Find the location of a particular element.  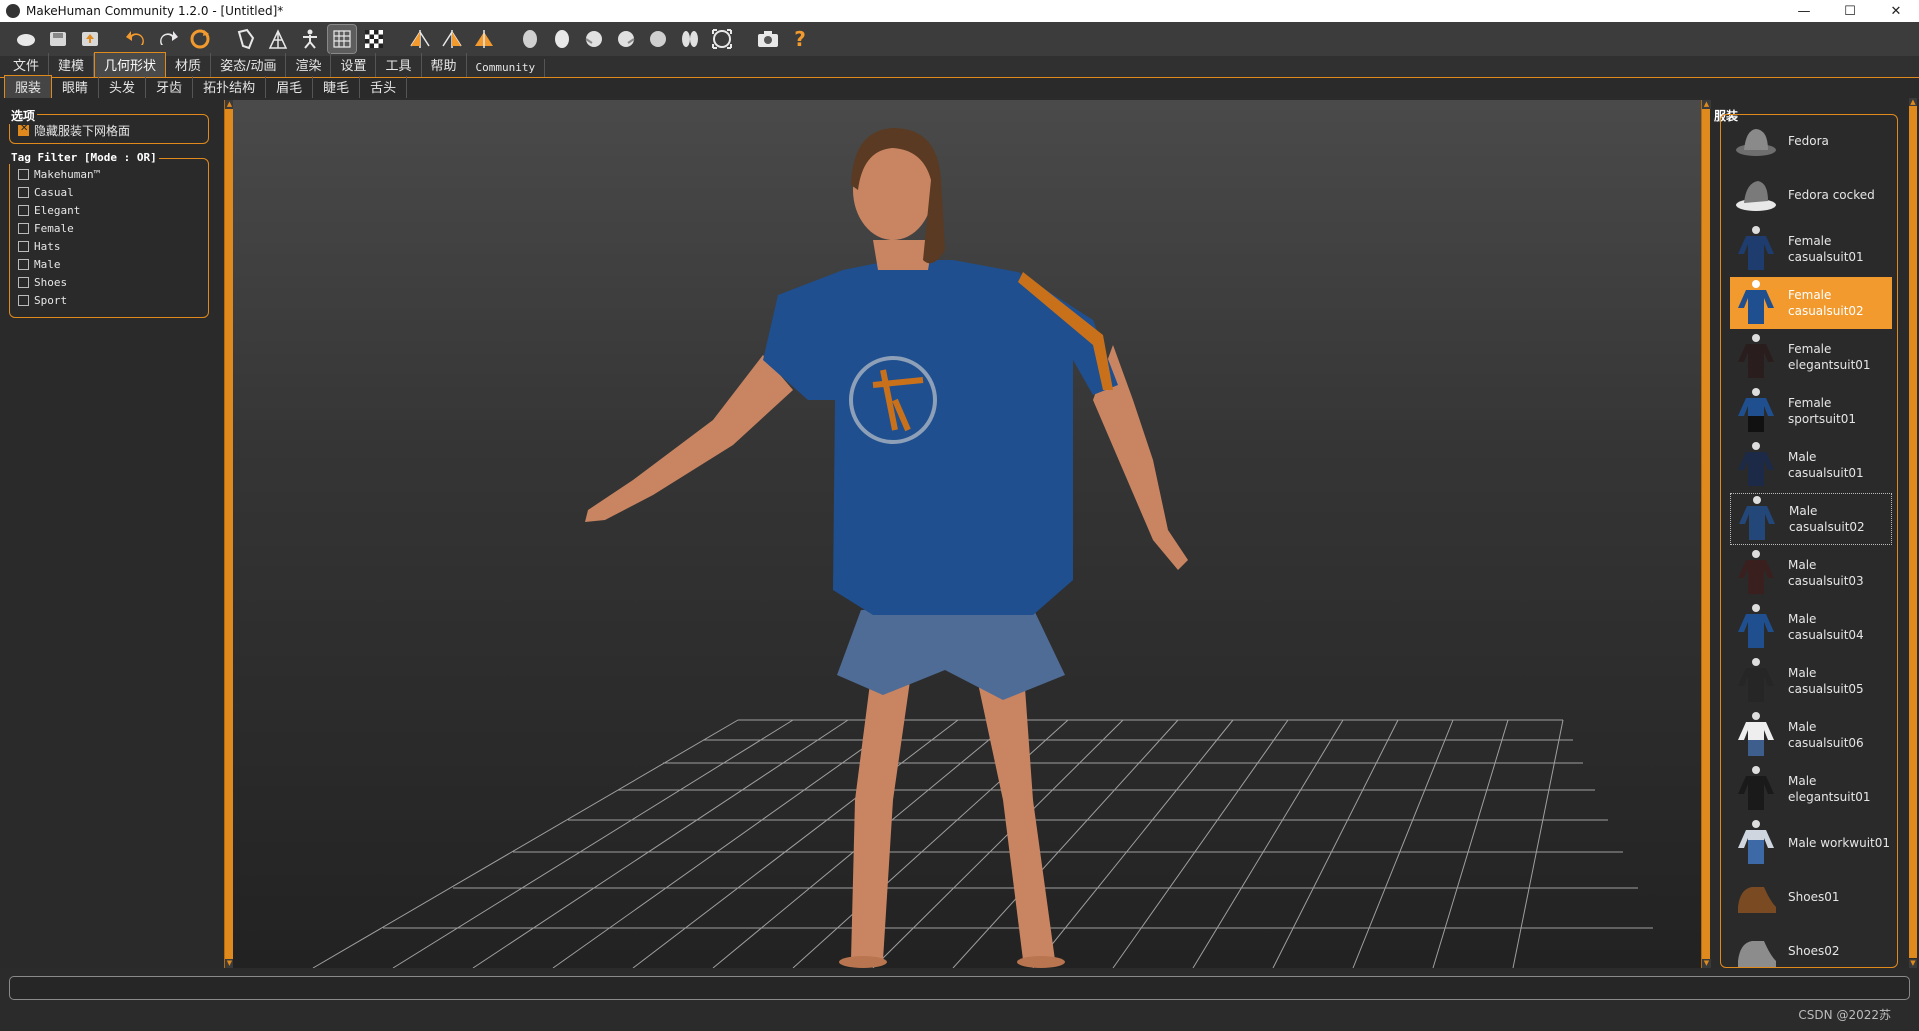

maximize-button: ☐ is located at coordinates (1850, 11).